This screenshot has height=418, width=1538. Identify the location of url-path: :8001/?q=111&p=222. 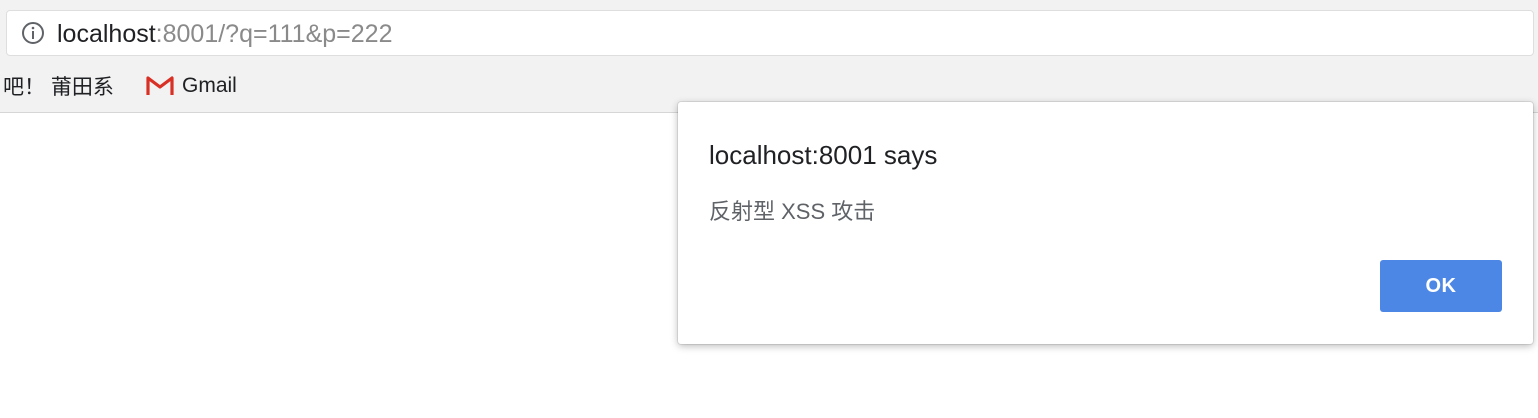
(274, 34).